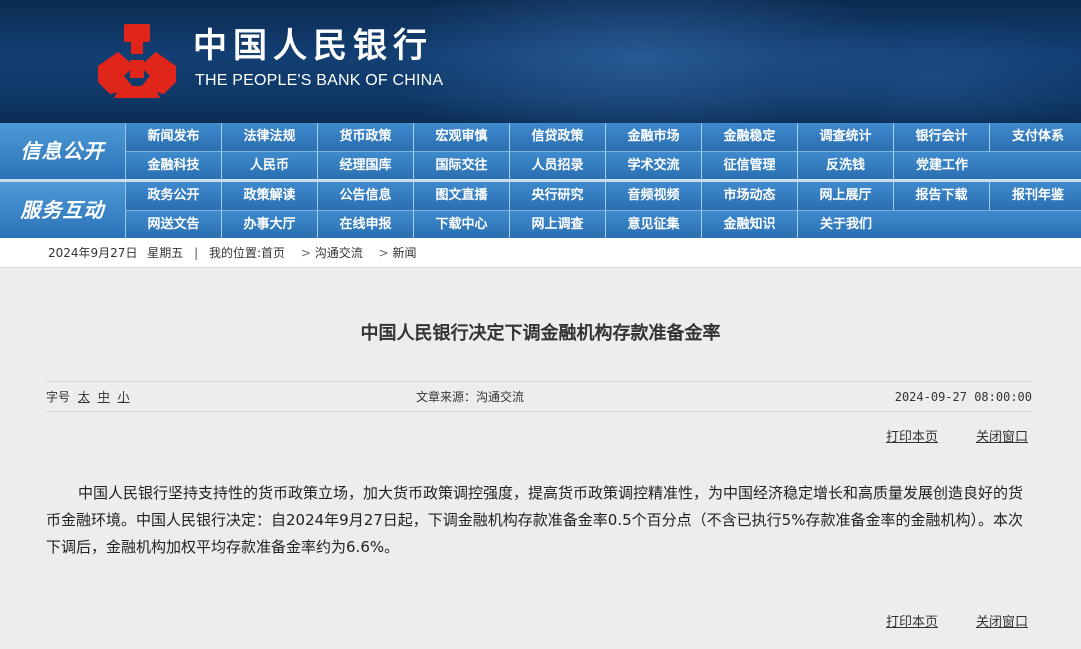 The height and width of the screenshot is (649, 1081). Describe the element at coordinates (63, 210) in the screenshot. I see `nav-section-service-label: 服务互动` at that location.